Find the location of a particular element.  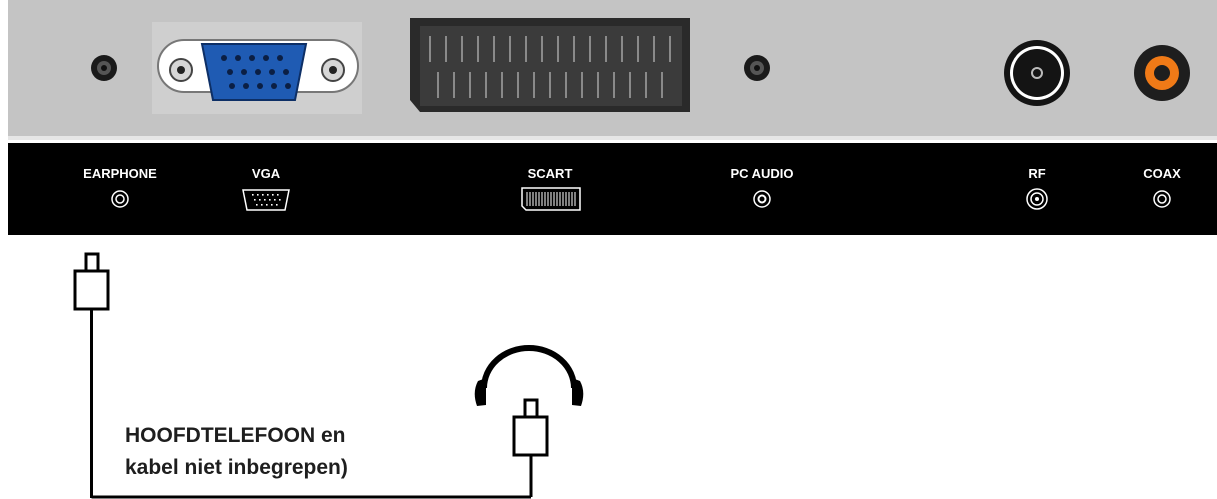

vga-connector-icon is located at coordinates (257, 68).